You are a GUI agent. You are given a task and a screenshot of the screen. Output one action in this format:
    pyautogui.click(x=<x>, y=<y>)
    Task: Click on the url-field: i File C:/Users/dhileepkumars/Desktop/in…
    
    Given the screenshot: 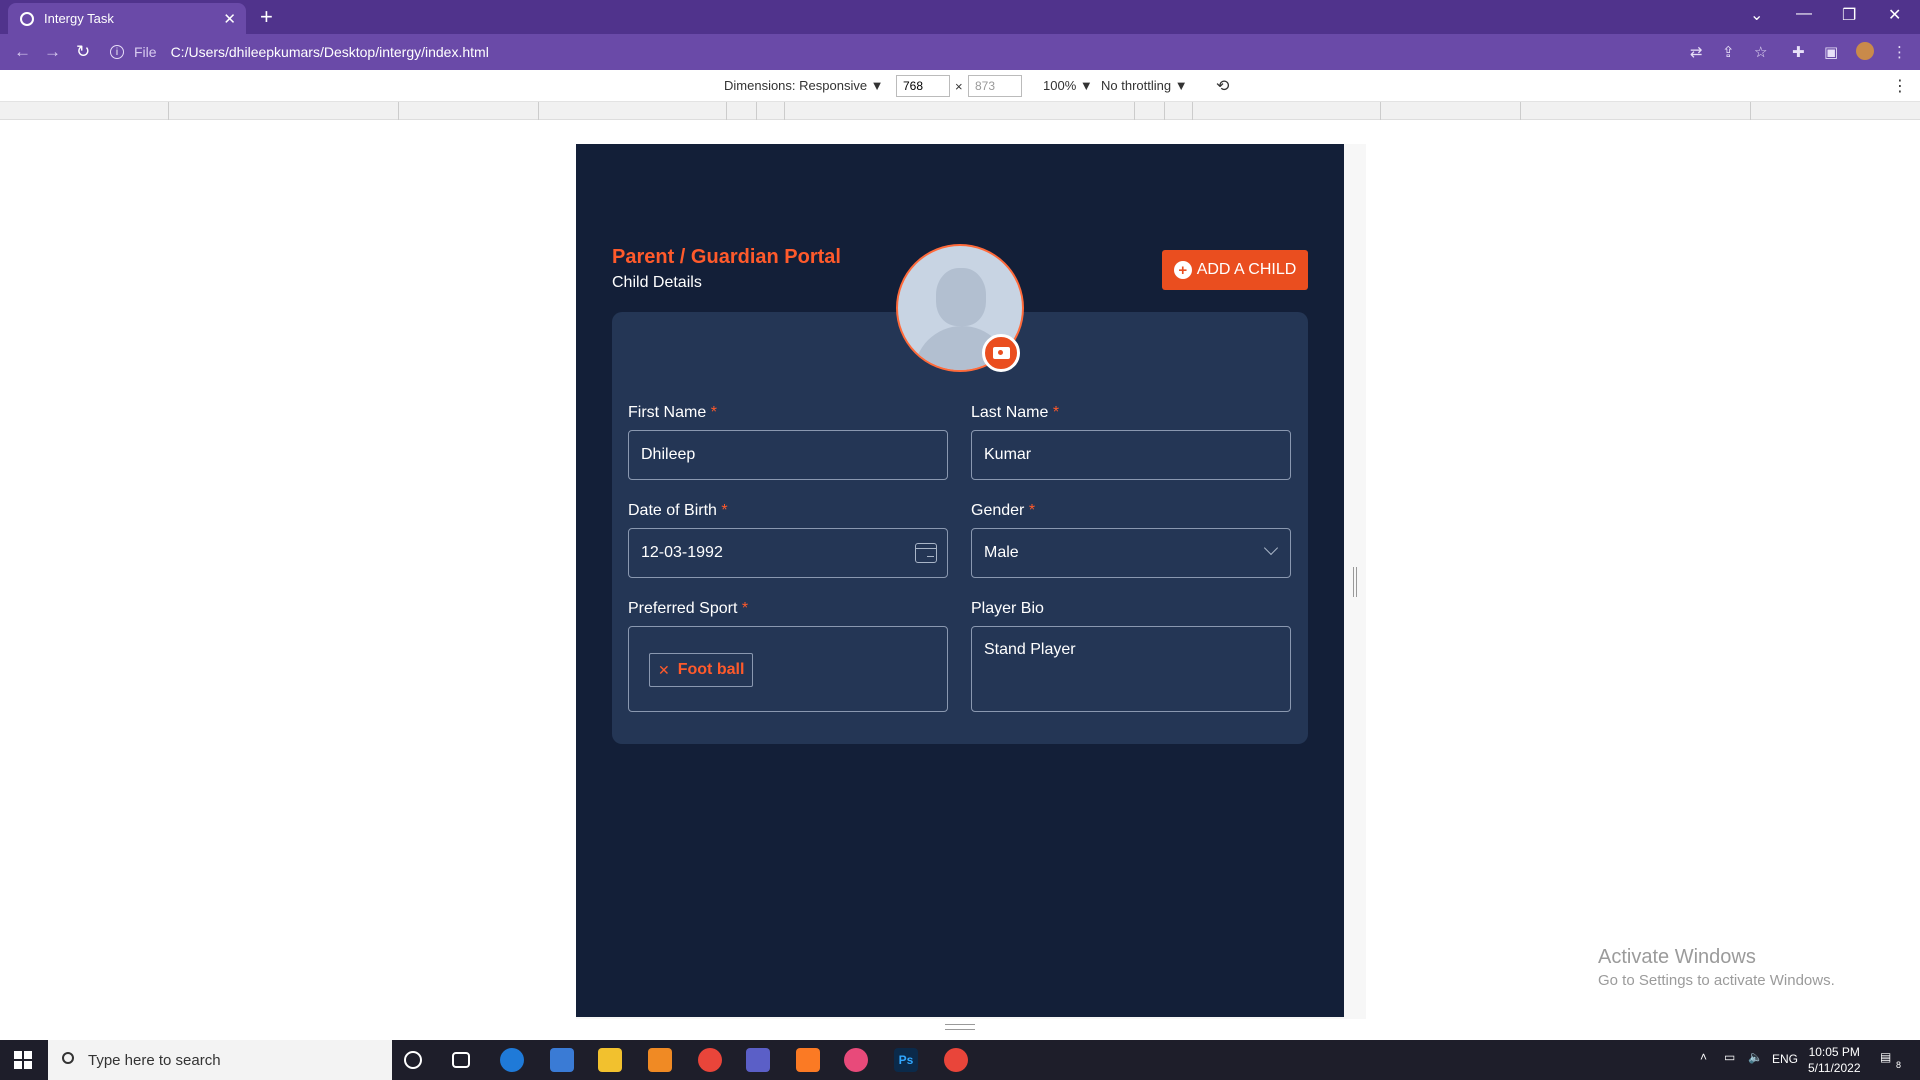 What is the action you would take?
    pyautogui.click(x=900, y=52)
    